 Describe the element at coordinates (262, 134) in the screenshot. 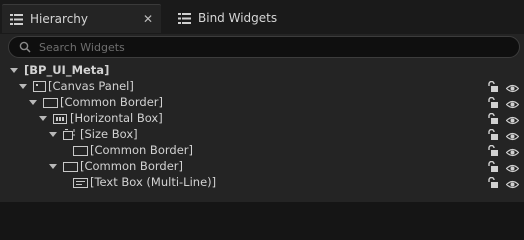

I see `tree-row-size-box: [Size Box]` at that location.